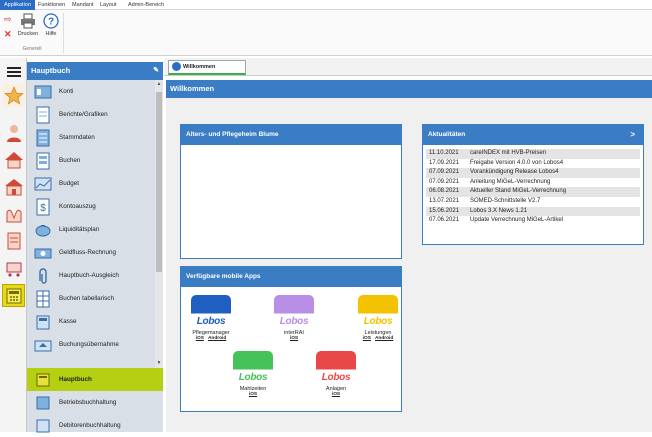 The width and height of the screenshot is (652, 437). I want to click on tab-label: Willkommen, so click(199, 67).